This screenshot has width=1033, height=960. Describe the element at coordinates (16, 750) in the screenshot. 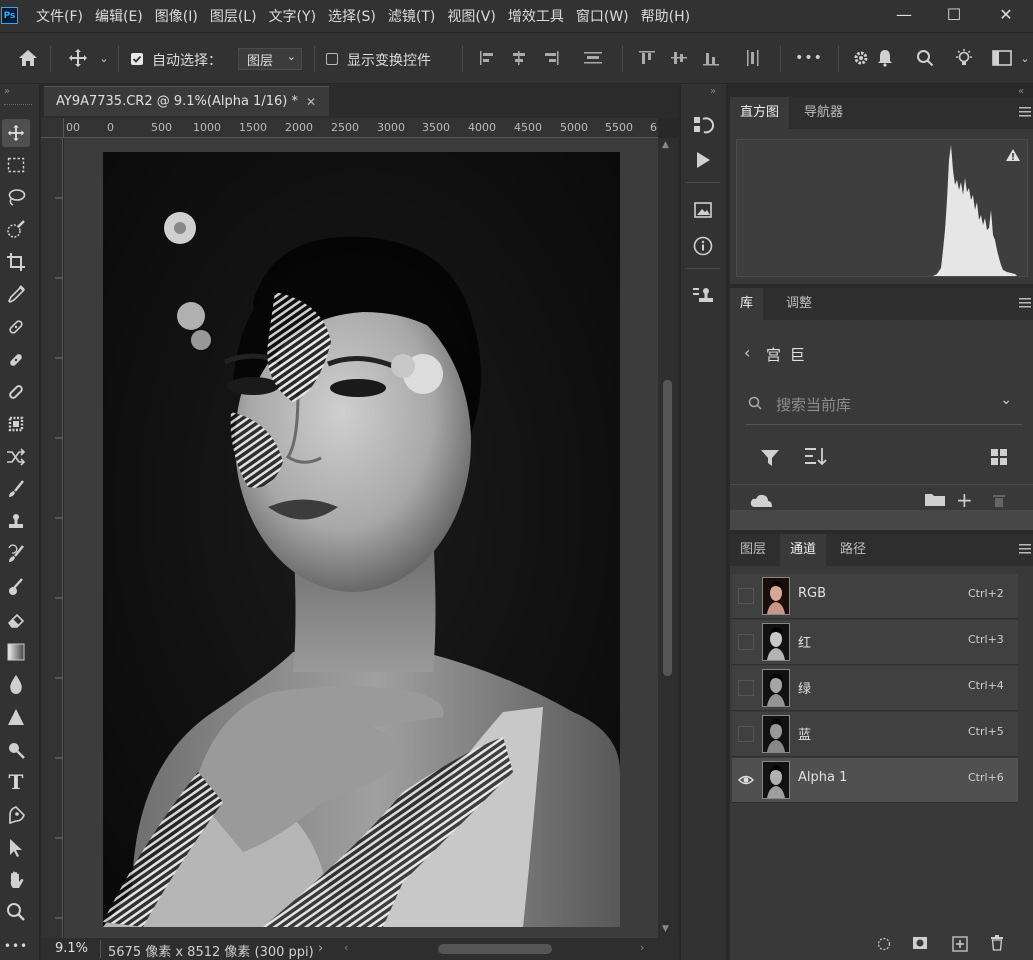

I see `pen-tool-icon` at that location.